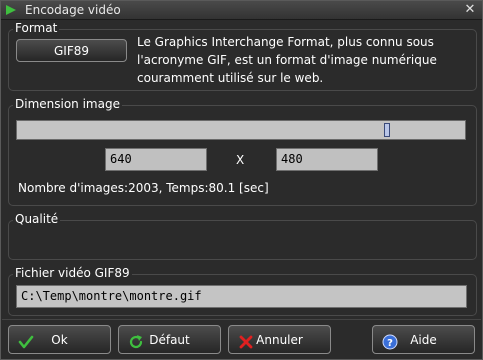 This screenshot has width=483, height=360. Describe the element at coordinates (11, 10) in the screenshot. I see `video-encode-icon` at that location.